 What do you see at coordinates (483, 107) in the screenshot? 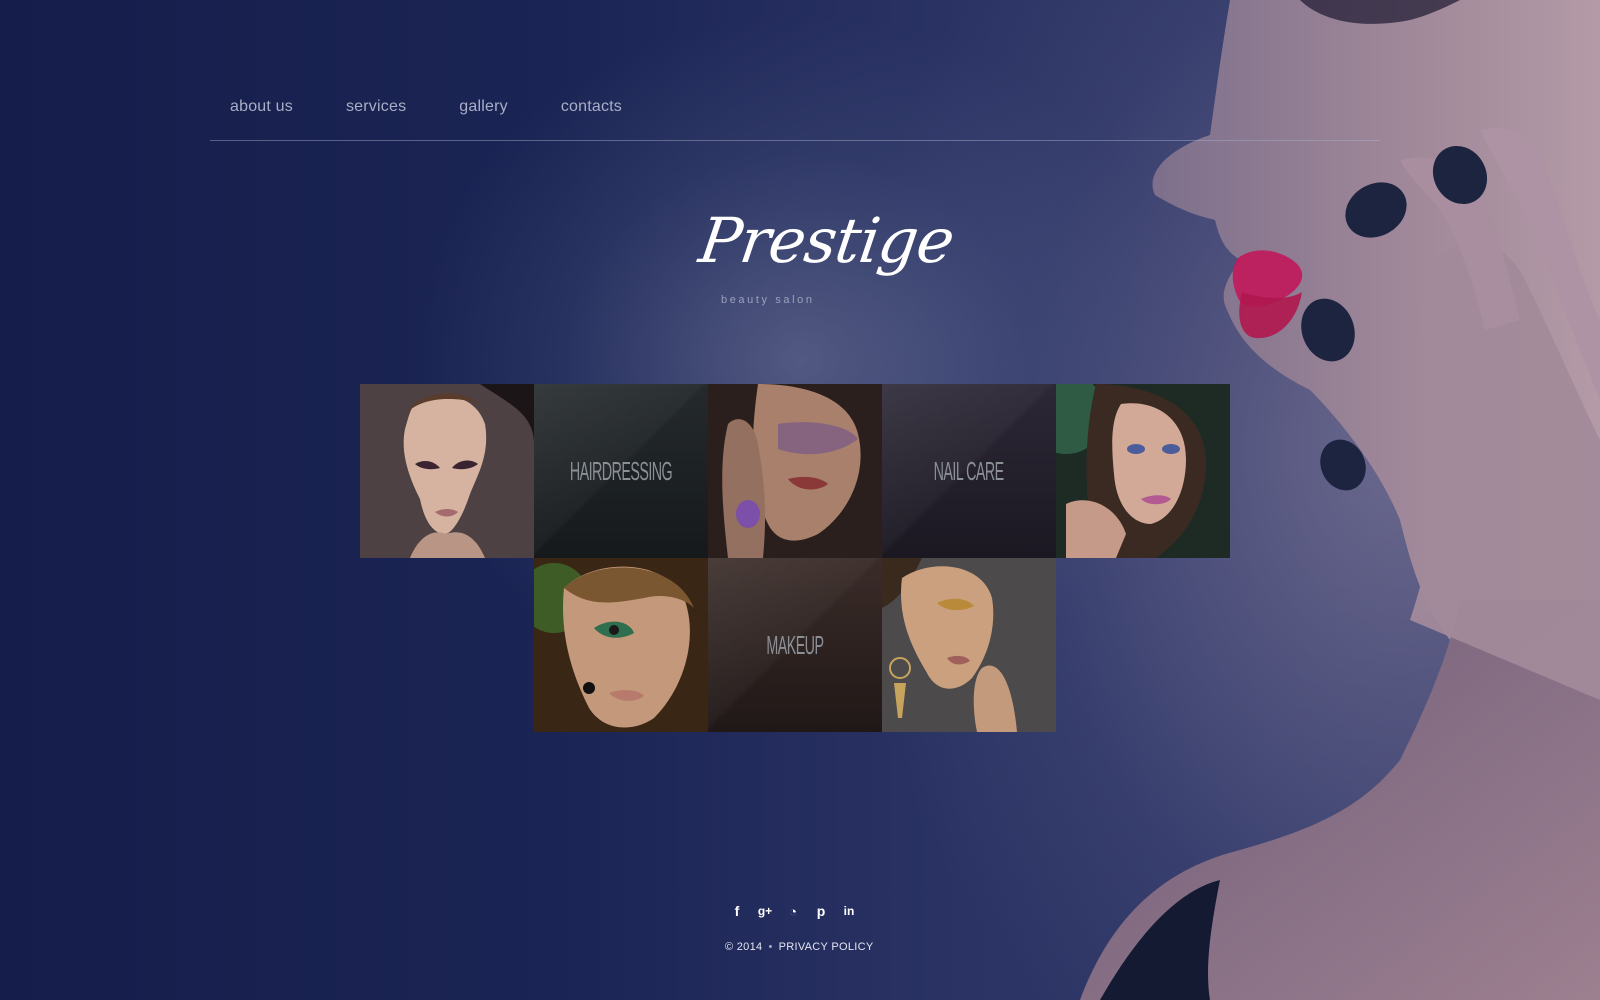
I see `nav-item-gallery: gallery` at bounding box center [483, 107].